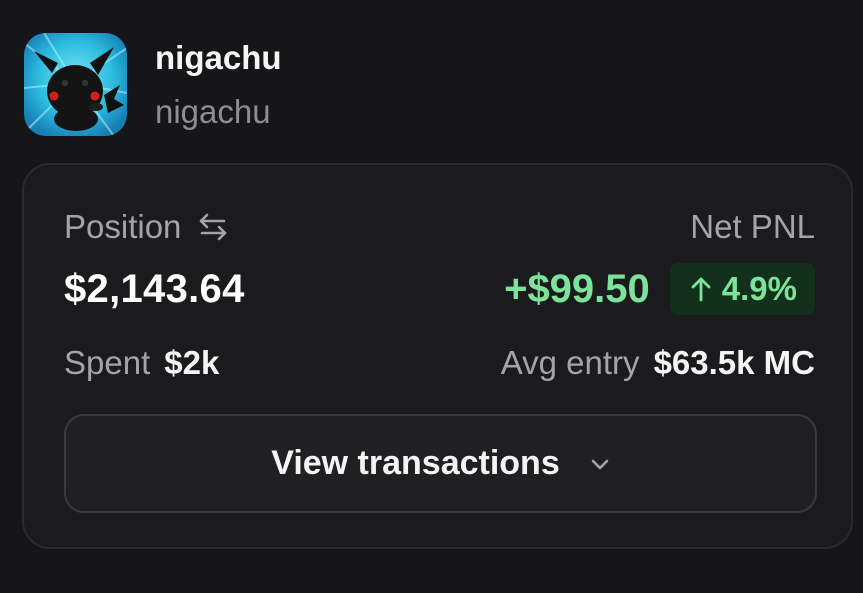 This screenshot has height=593, width=863. What do you see at coordinates (734, 362) in the screenshot?
I see `avg-entry-value: $63.5k MC` at bounding box center [734, 362].